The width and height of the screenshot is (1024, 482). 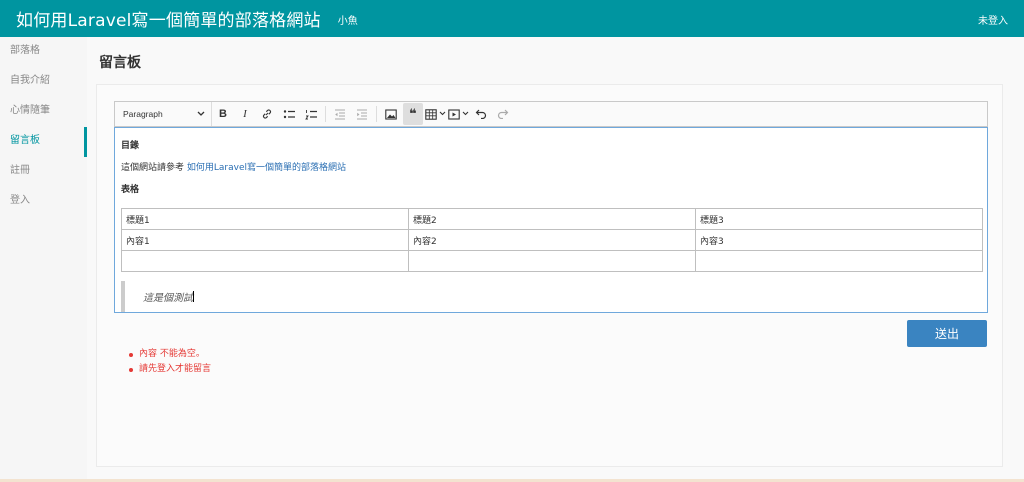 I want to click on bulleted-list-icon, so click(x=289, y=114).